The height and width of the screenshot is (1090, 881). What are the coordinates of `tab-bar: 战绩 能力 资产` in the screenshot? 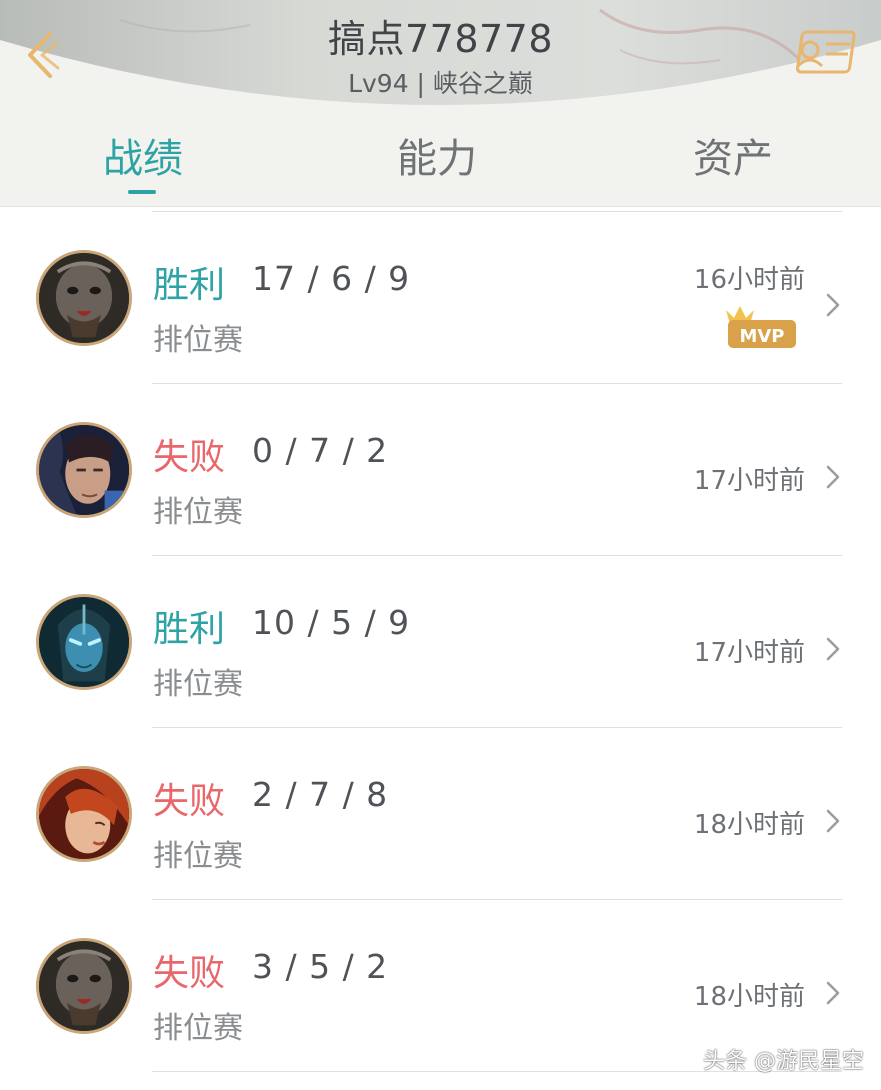 It's located at (440, 166).